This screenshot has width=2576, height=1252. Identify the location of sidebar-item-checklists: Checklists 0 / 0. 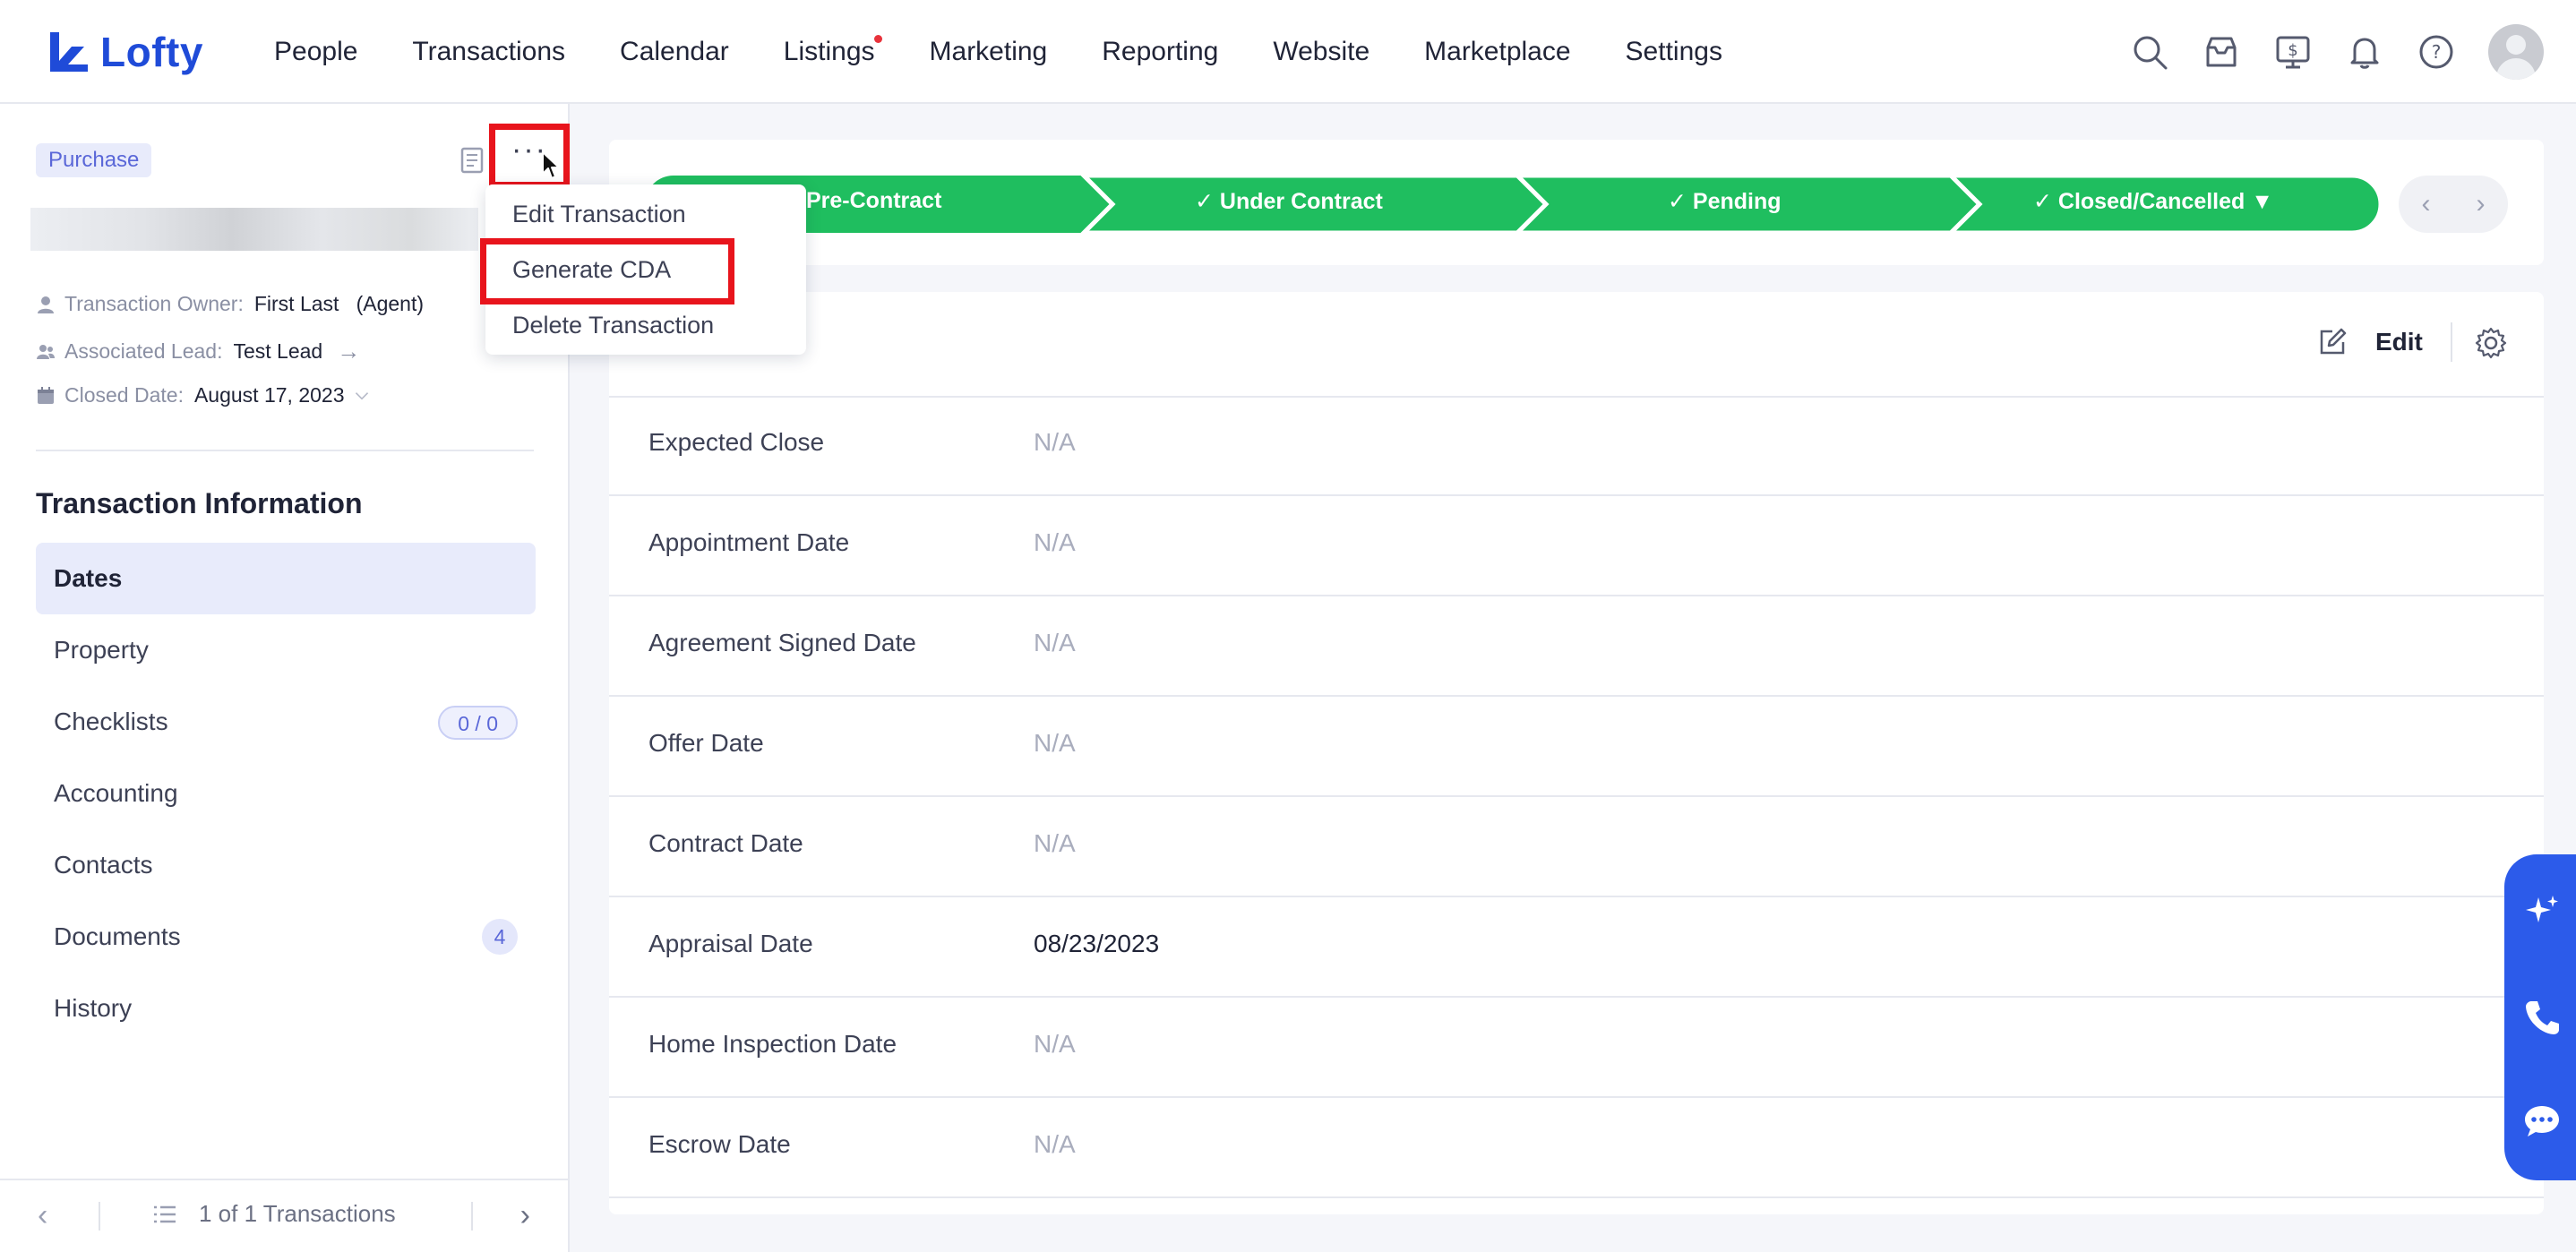
(286, 722).